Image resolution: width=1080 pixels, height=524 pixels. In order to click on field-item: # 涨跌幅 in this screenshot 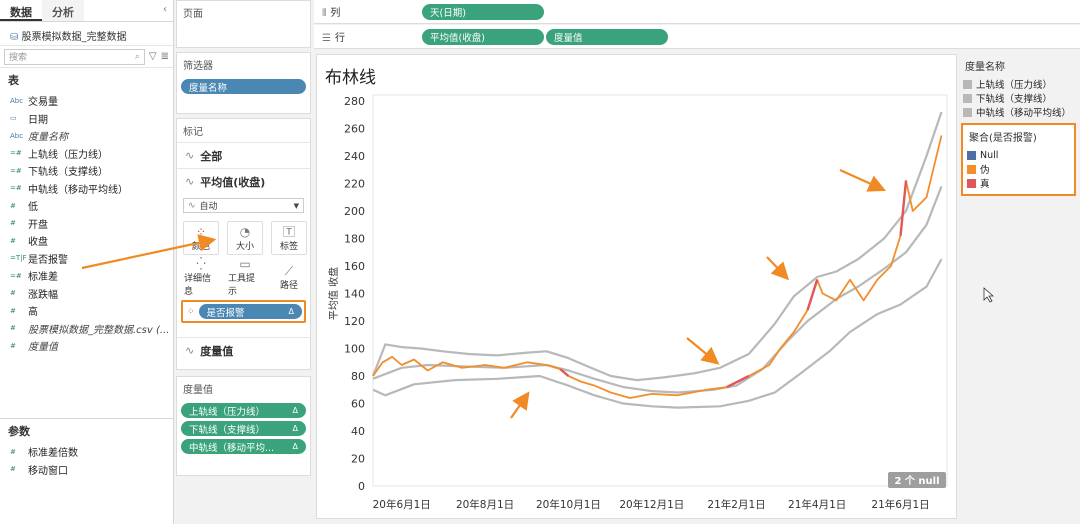, I will do `click(86, 294)`.